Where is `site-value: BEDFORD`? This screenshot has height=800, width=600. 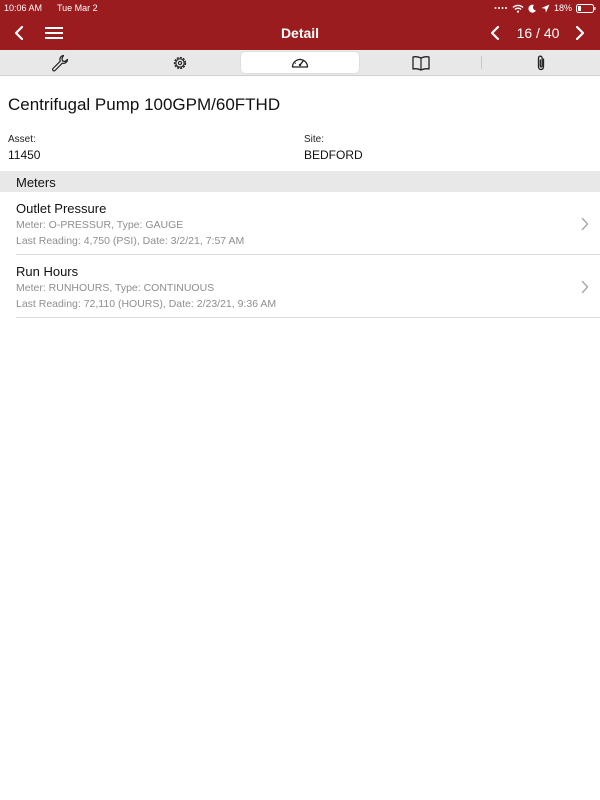
site-value: BEDFORD is located at coordinates (333, 155).